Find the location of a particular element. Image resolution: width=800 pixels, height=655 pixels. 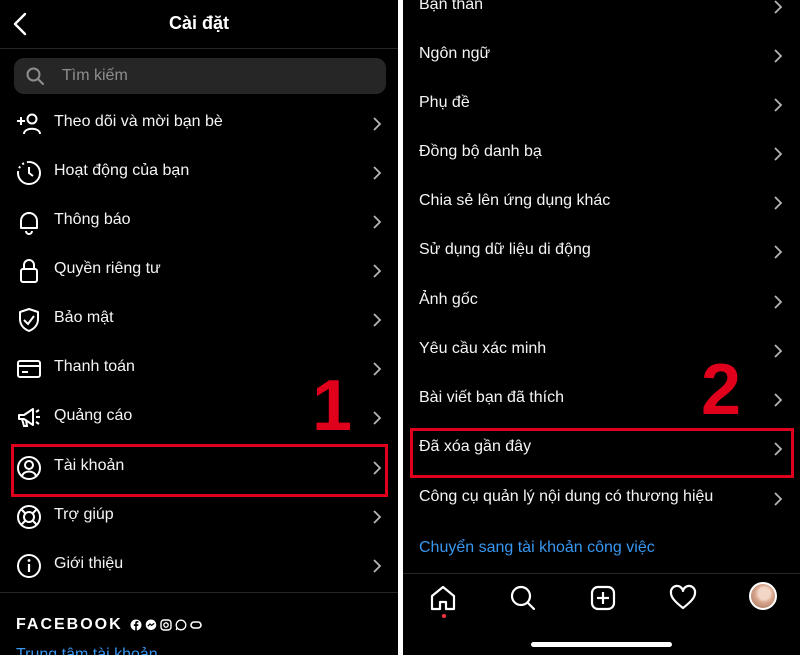

settings-item-label: Thông báo is located at coordinates (92, 219).